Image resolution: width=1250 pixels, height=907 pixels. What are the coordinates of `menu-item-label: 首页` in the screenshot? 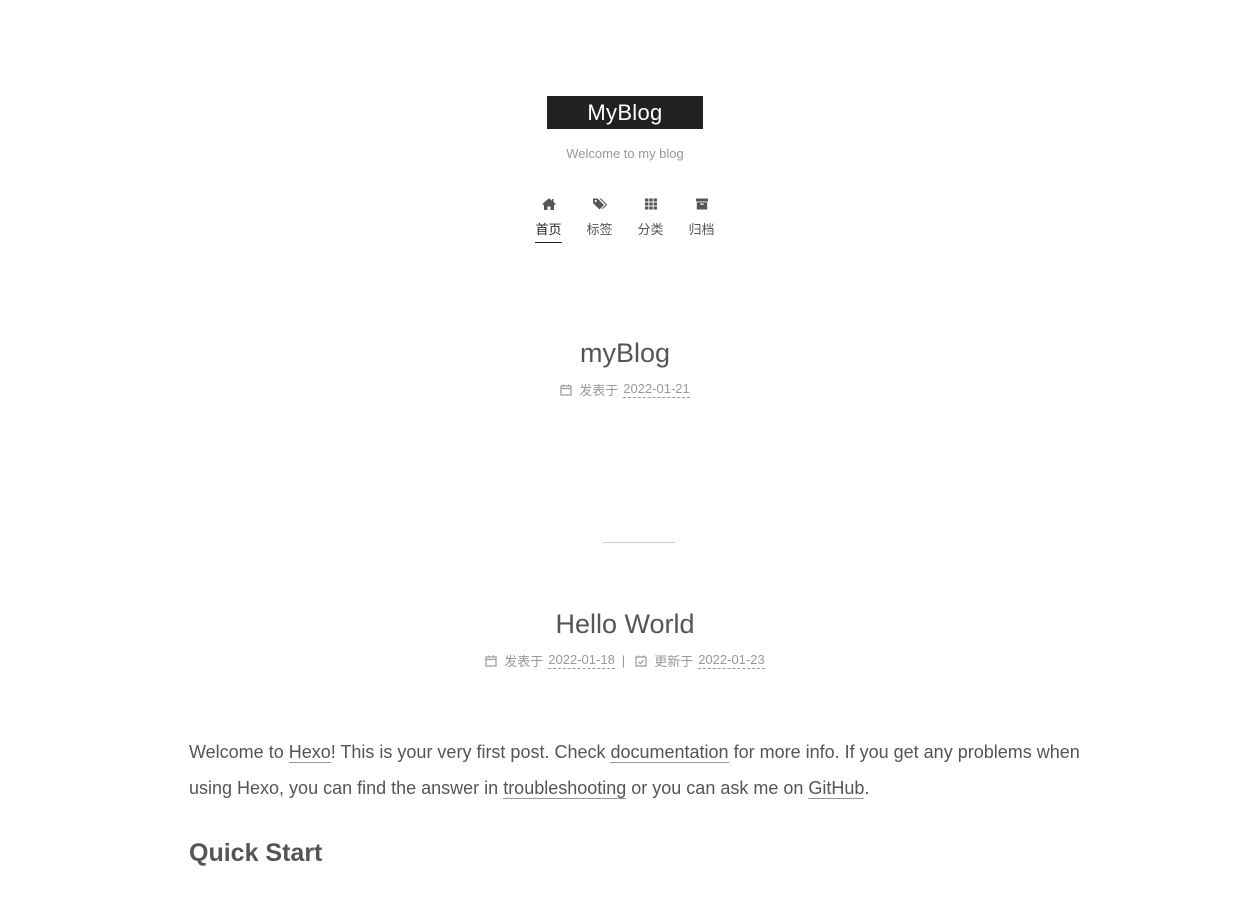 It's located at (548, 232).